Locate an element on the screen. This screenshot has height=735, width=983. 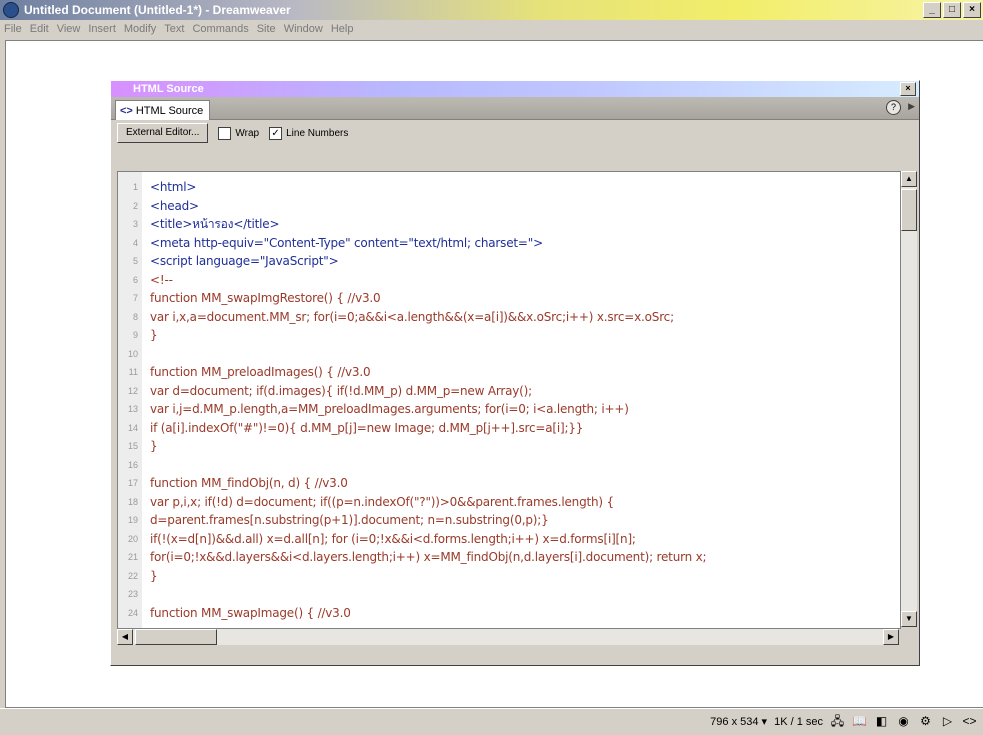
menu-view: View is located at coordinates (69, 29).